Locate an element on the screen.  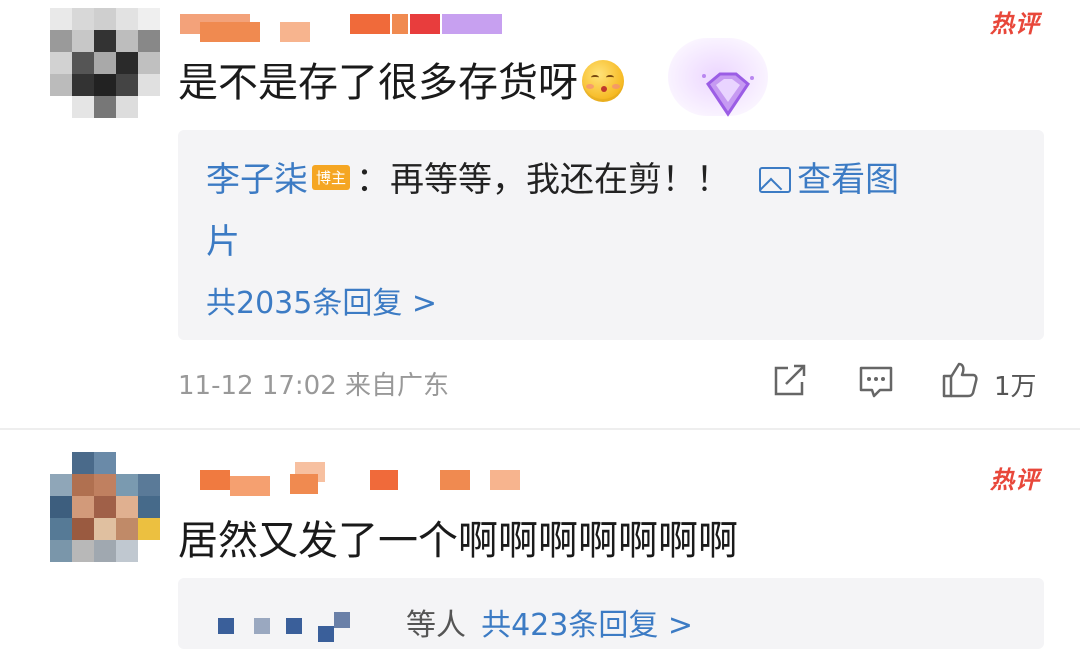
like-count: 1万 is located at coordinates (1015, 387).